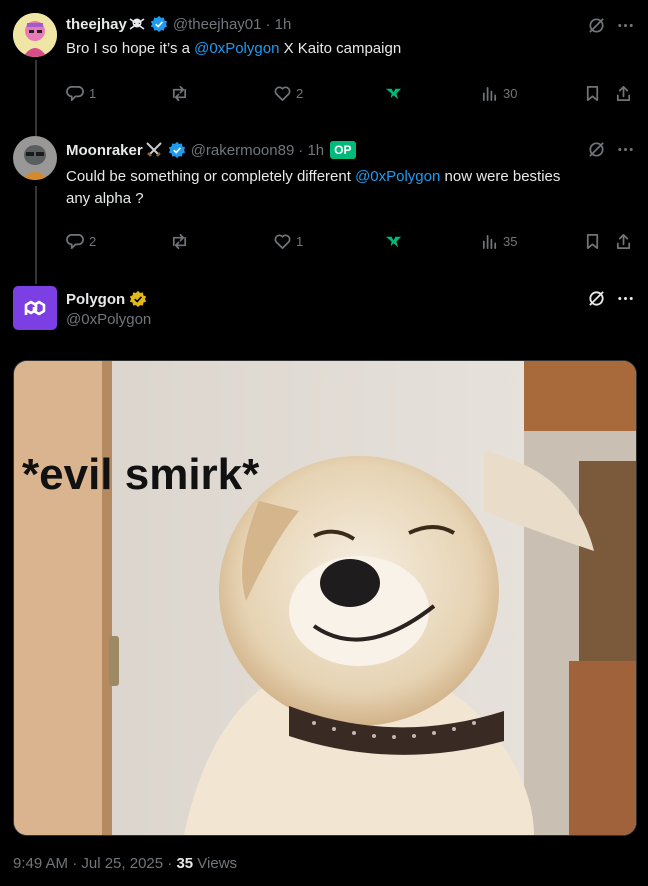 This screenshot has height=886, width=648. I want to click on tweet2-header: Moonraker @rakermoon89 · 1h OP, so click(211, 150).